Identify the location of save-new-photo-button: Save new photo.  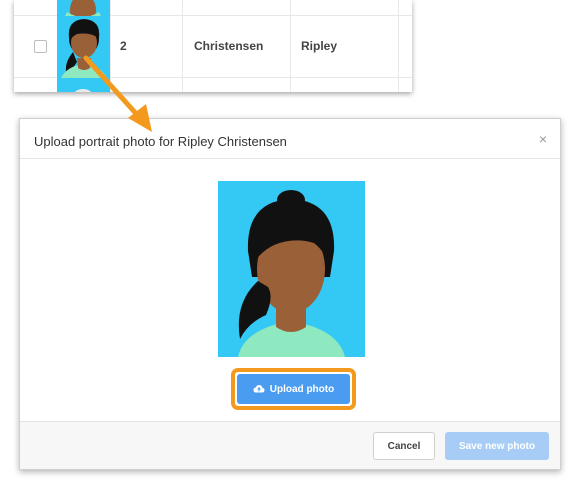
(497, 446).